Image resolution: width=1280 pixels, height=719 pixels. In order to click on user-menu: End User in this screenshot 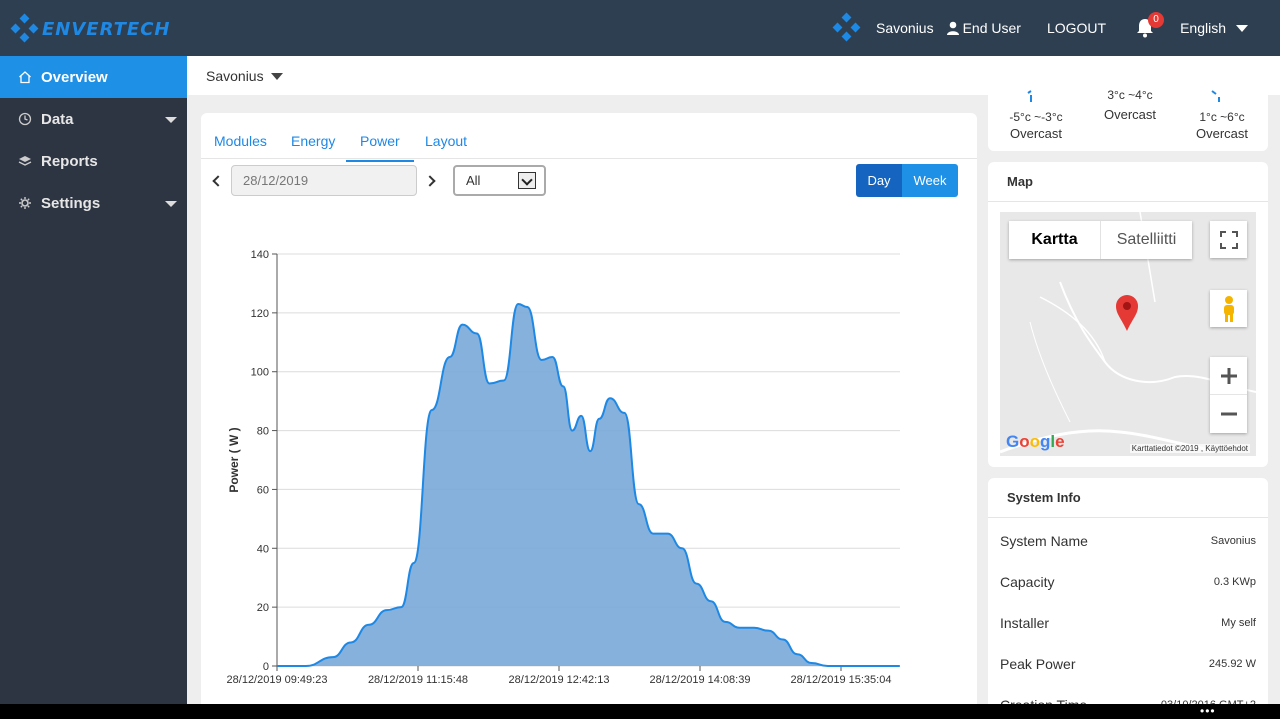, I will do `click(983, 28)`.